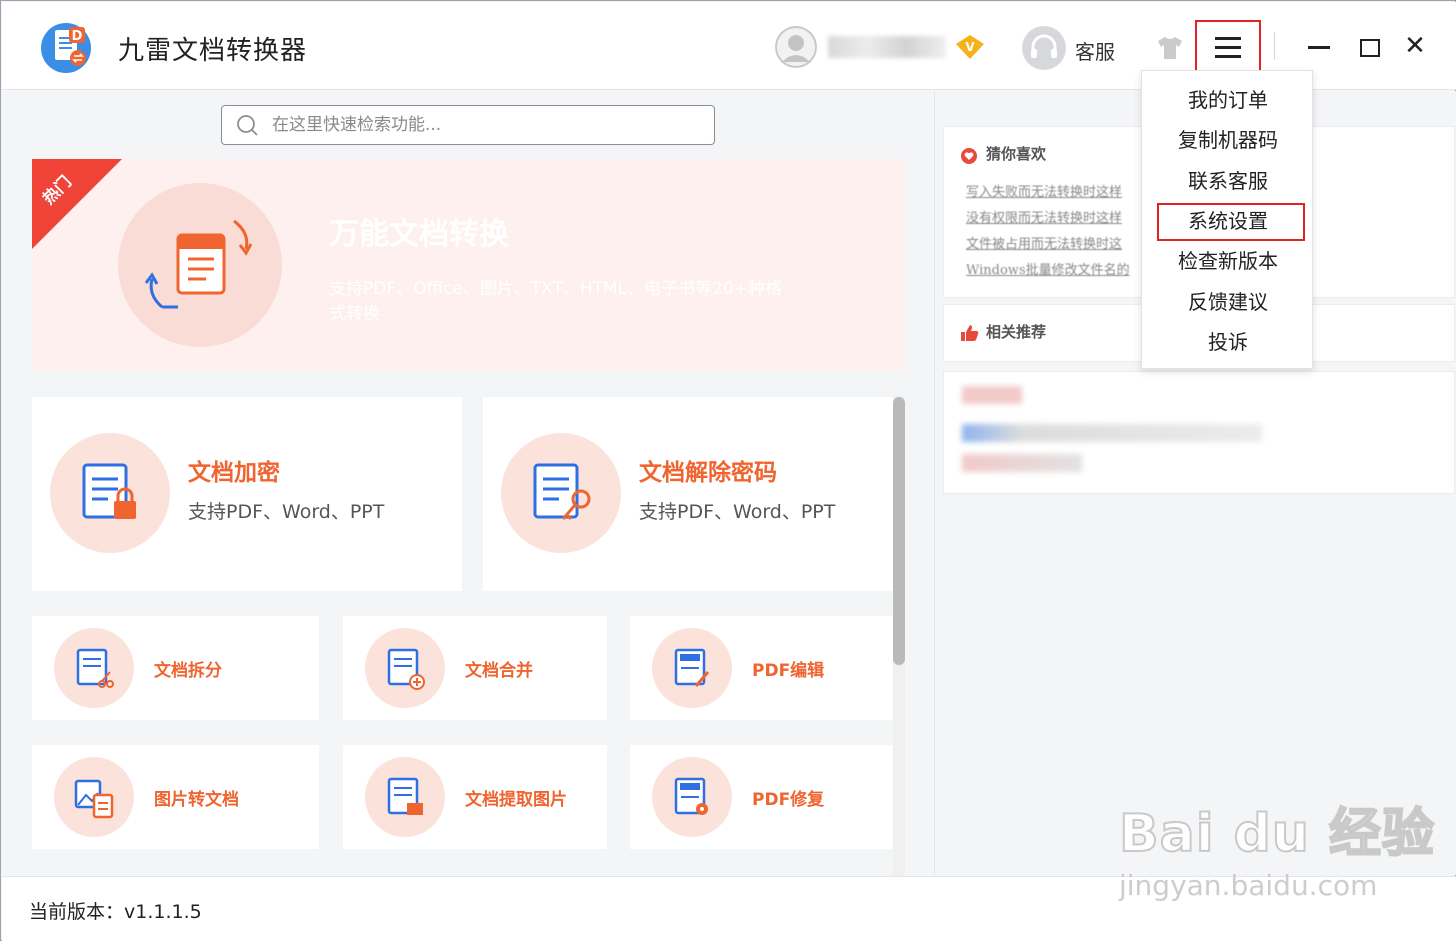 This screenshot has height=941, width=1456. I want to click on feature-title: PDF编辑, so click(788, 671).